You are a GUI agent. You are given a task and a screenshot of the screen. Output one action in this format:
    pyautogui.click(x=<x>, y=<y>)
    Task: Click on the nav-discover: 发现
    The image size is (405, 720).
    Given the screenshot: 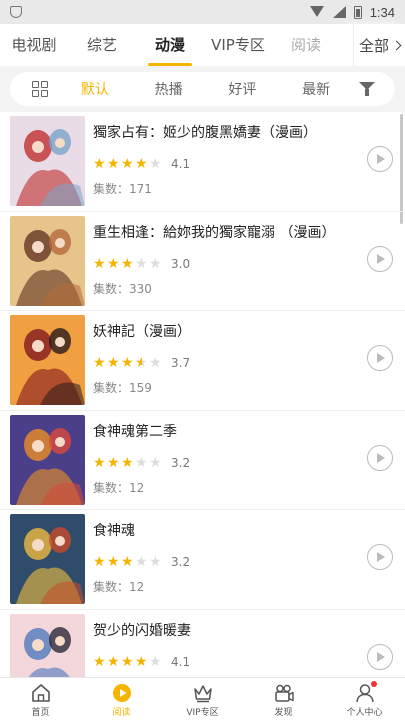 What is the action you would take?
    pyautogui.click(x=283, y=699)
    